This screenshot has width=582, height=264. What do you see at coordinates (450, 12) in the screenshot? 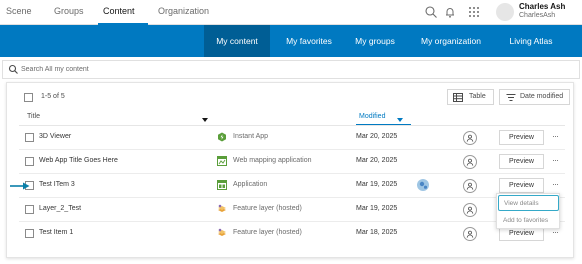
I see `bell-icon` at bounding box center [450, 12].